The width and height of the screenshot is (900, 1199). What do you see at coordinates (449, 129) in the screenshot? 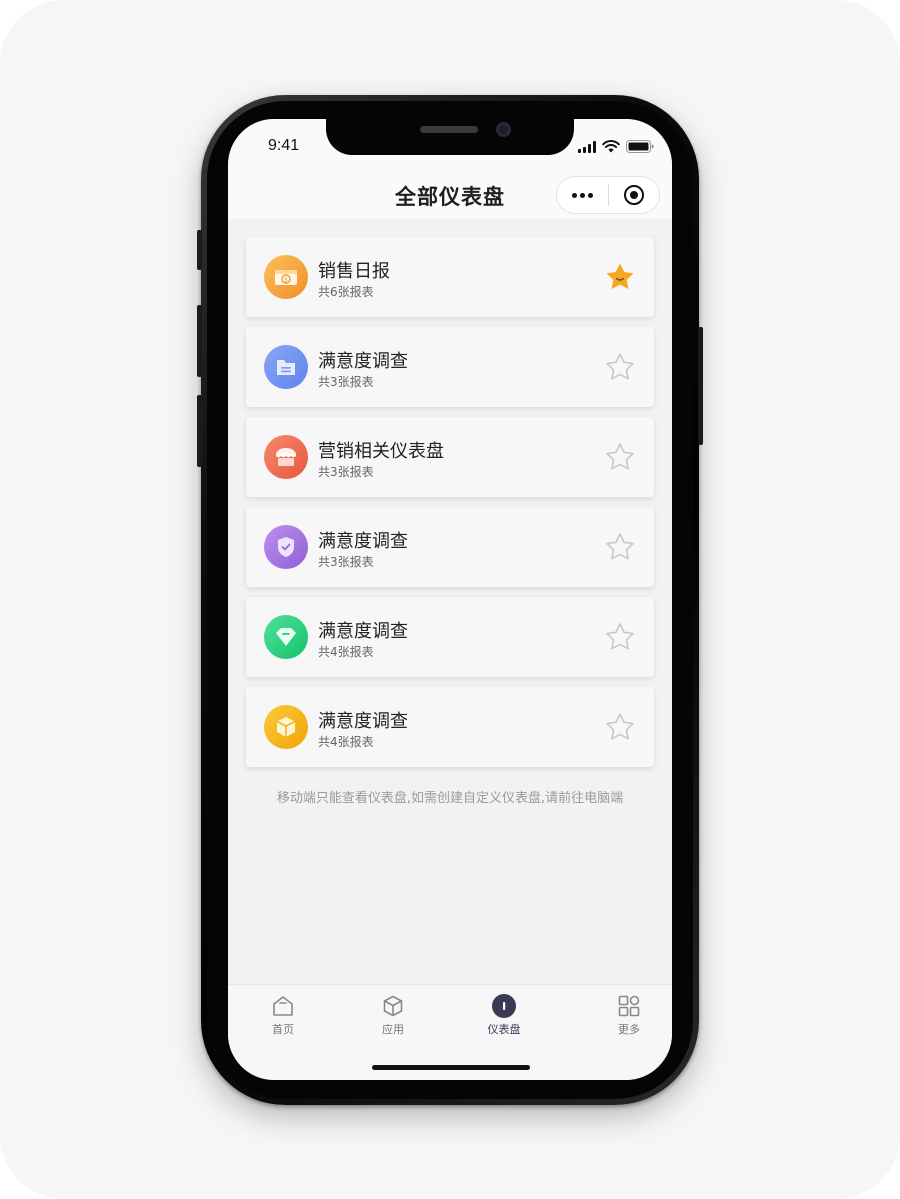
I see `earpiece-speaker` at bounding box center [449, 129].